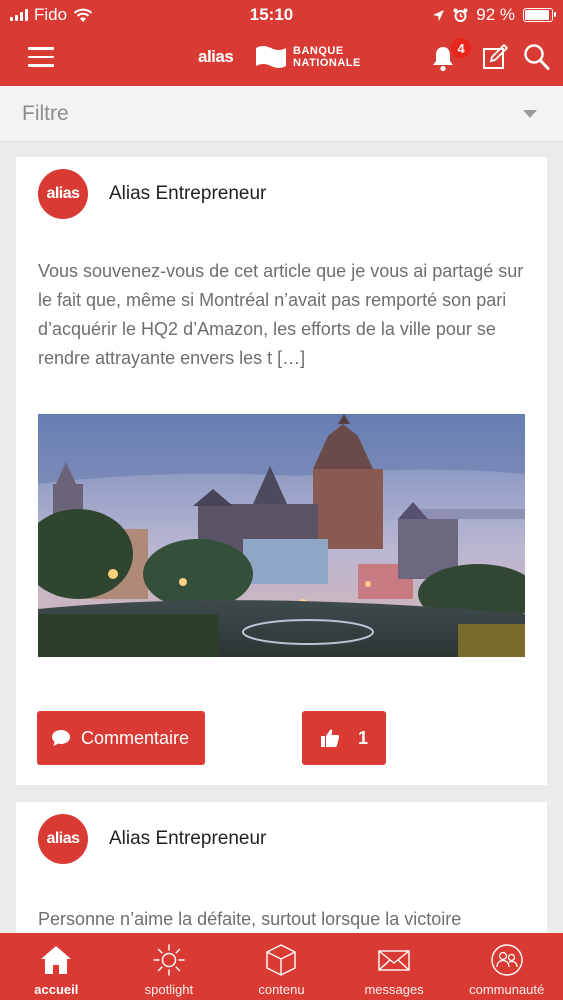  I want to click on status-bar: Fido 15:10 92 %, so click(281, 15).